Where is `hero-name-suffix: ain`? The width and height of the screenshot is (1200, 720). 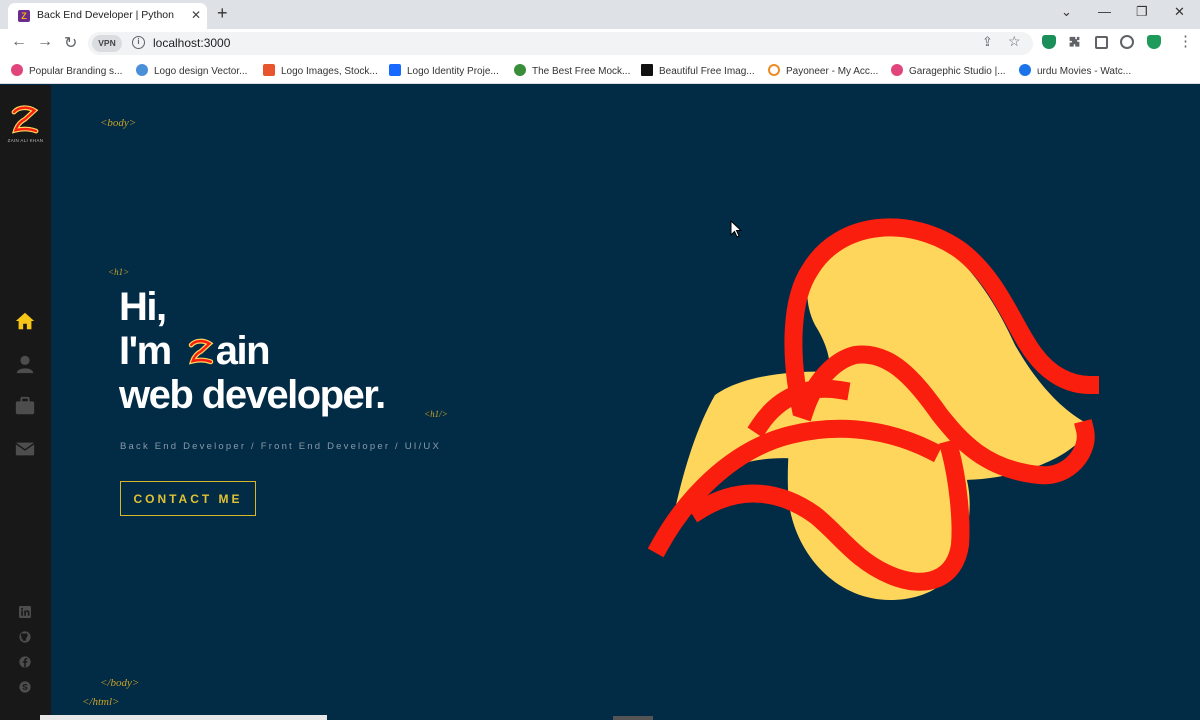
hero-name-suffix: ain is located at coordinates (243, 351).